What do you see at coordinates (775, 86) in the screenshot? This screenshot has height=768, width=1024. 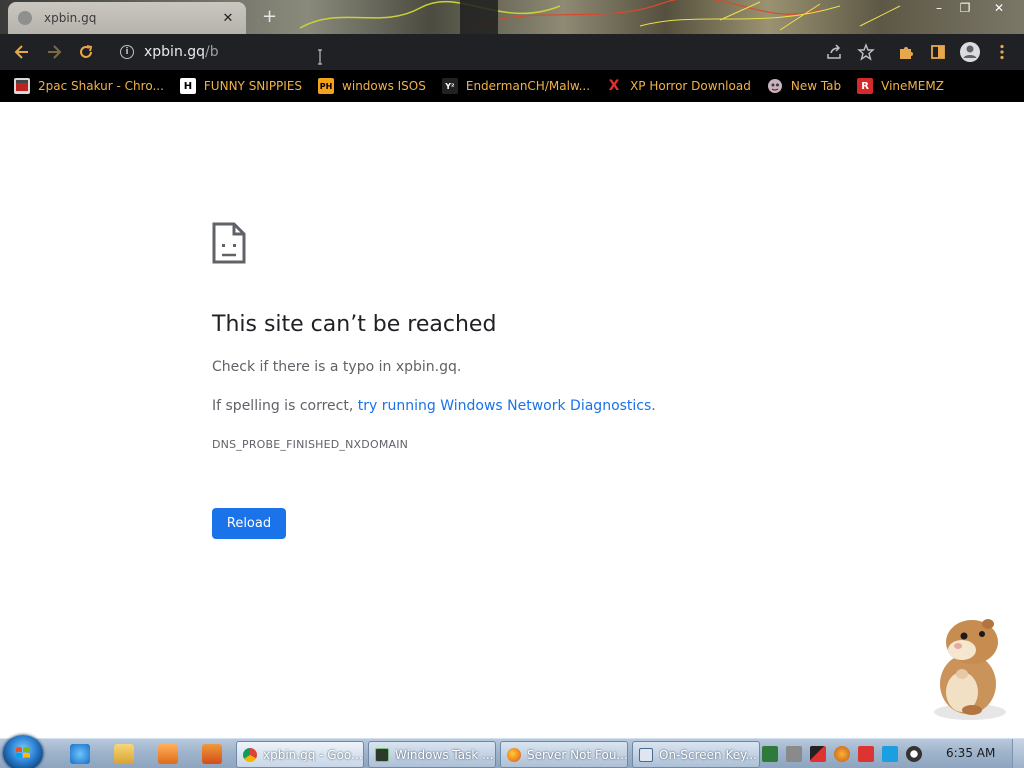 I see `globe-face-icon` at bounding box center [775, 86].